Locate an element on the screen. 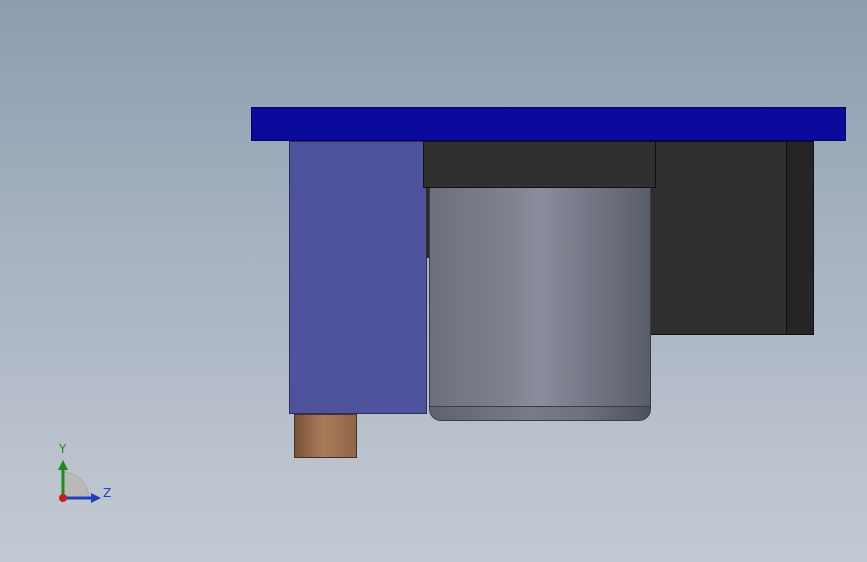 This screenshot has height=562, width=867. y-axis-arrow-icon is located at coordinates (63, 465).